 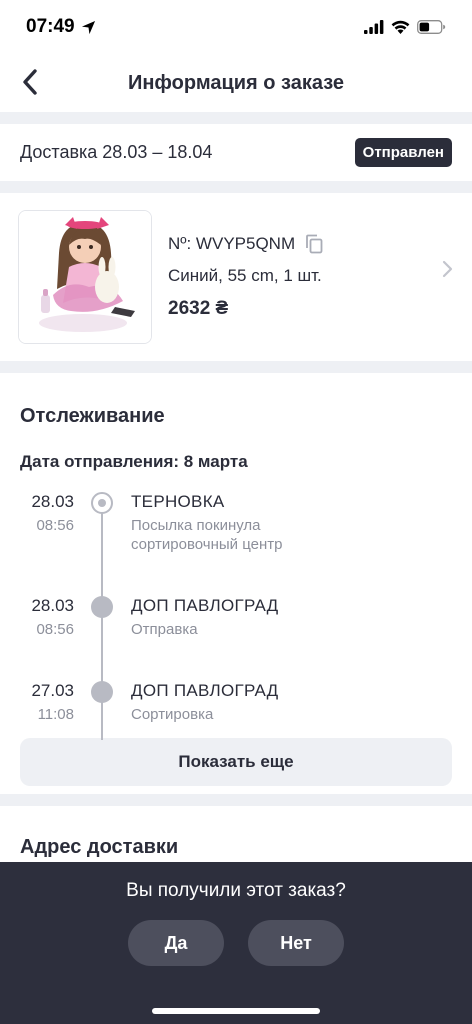 What do you see at coordinates (232, 243) in the screenshot?
I see `order-number: Nº: WVYP5QNM` at bounding box center [232, 243].